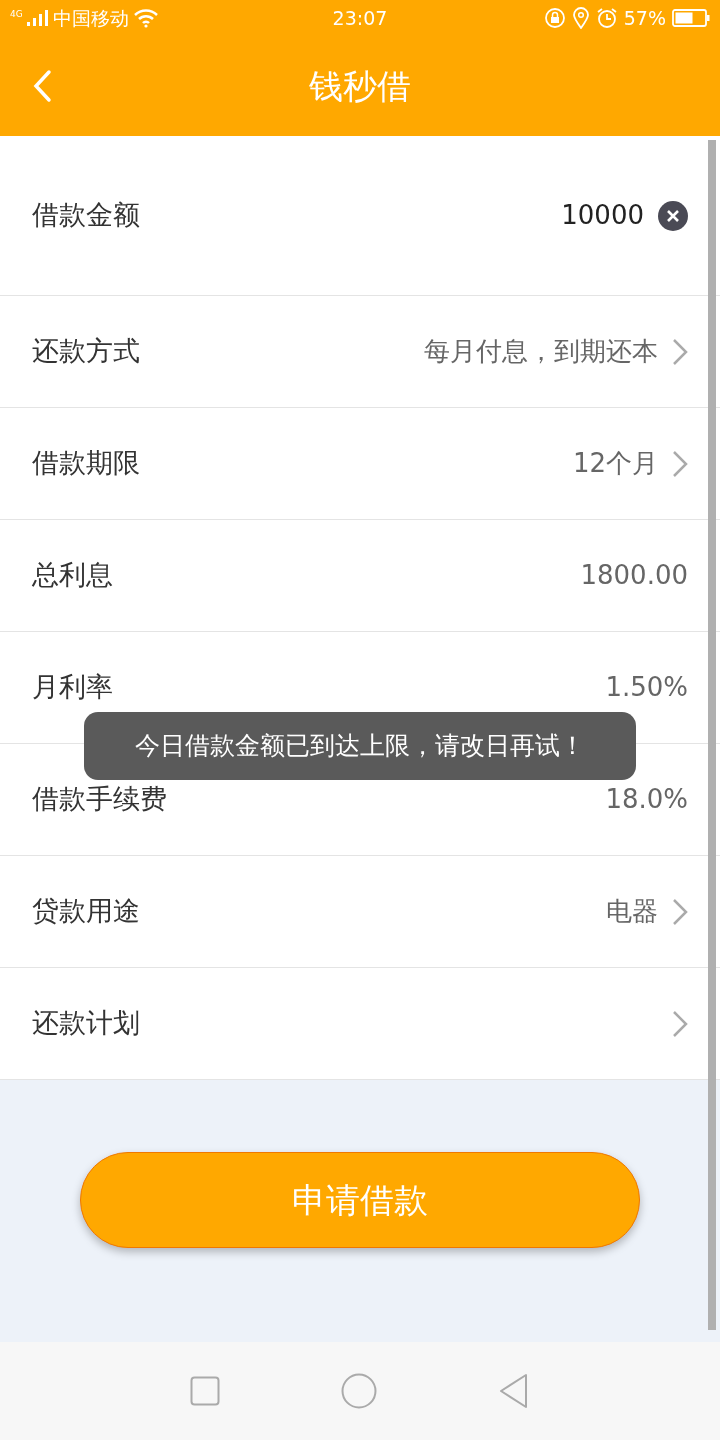 The height and width of the screenshot is (1440, 720). Describe the element at coordinates (360, 746) in the screenshot. I see `toast-message: 今日借款金额已到达上限，请改日再试！` at that location.